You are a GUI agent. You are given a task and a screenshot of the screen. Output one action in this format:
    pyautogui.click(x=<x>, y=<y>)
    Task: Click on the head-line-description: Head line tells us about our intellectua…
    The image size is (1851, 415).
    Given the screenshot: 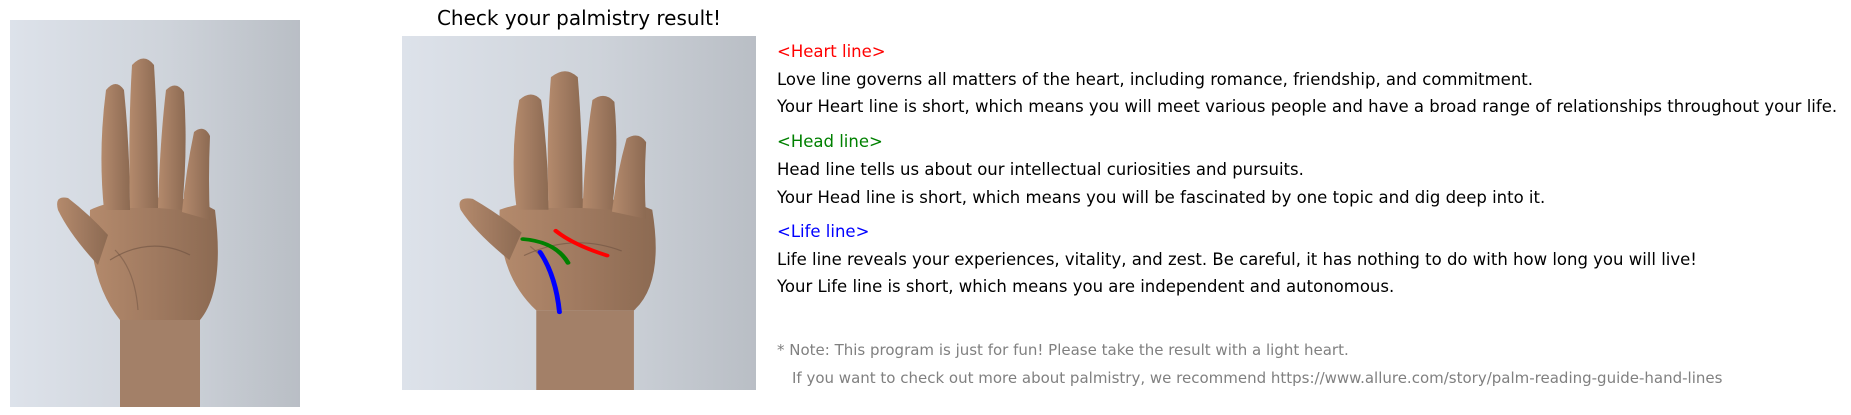 What is the action you would take?
    pyautogui.click(x=1040, y=169)
    